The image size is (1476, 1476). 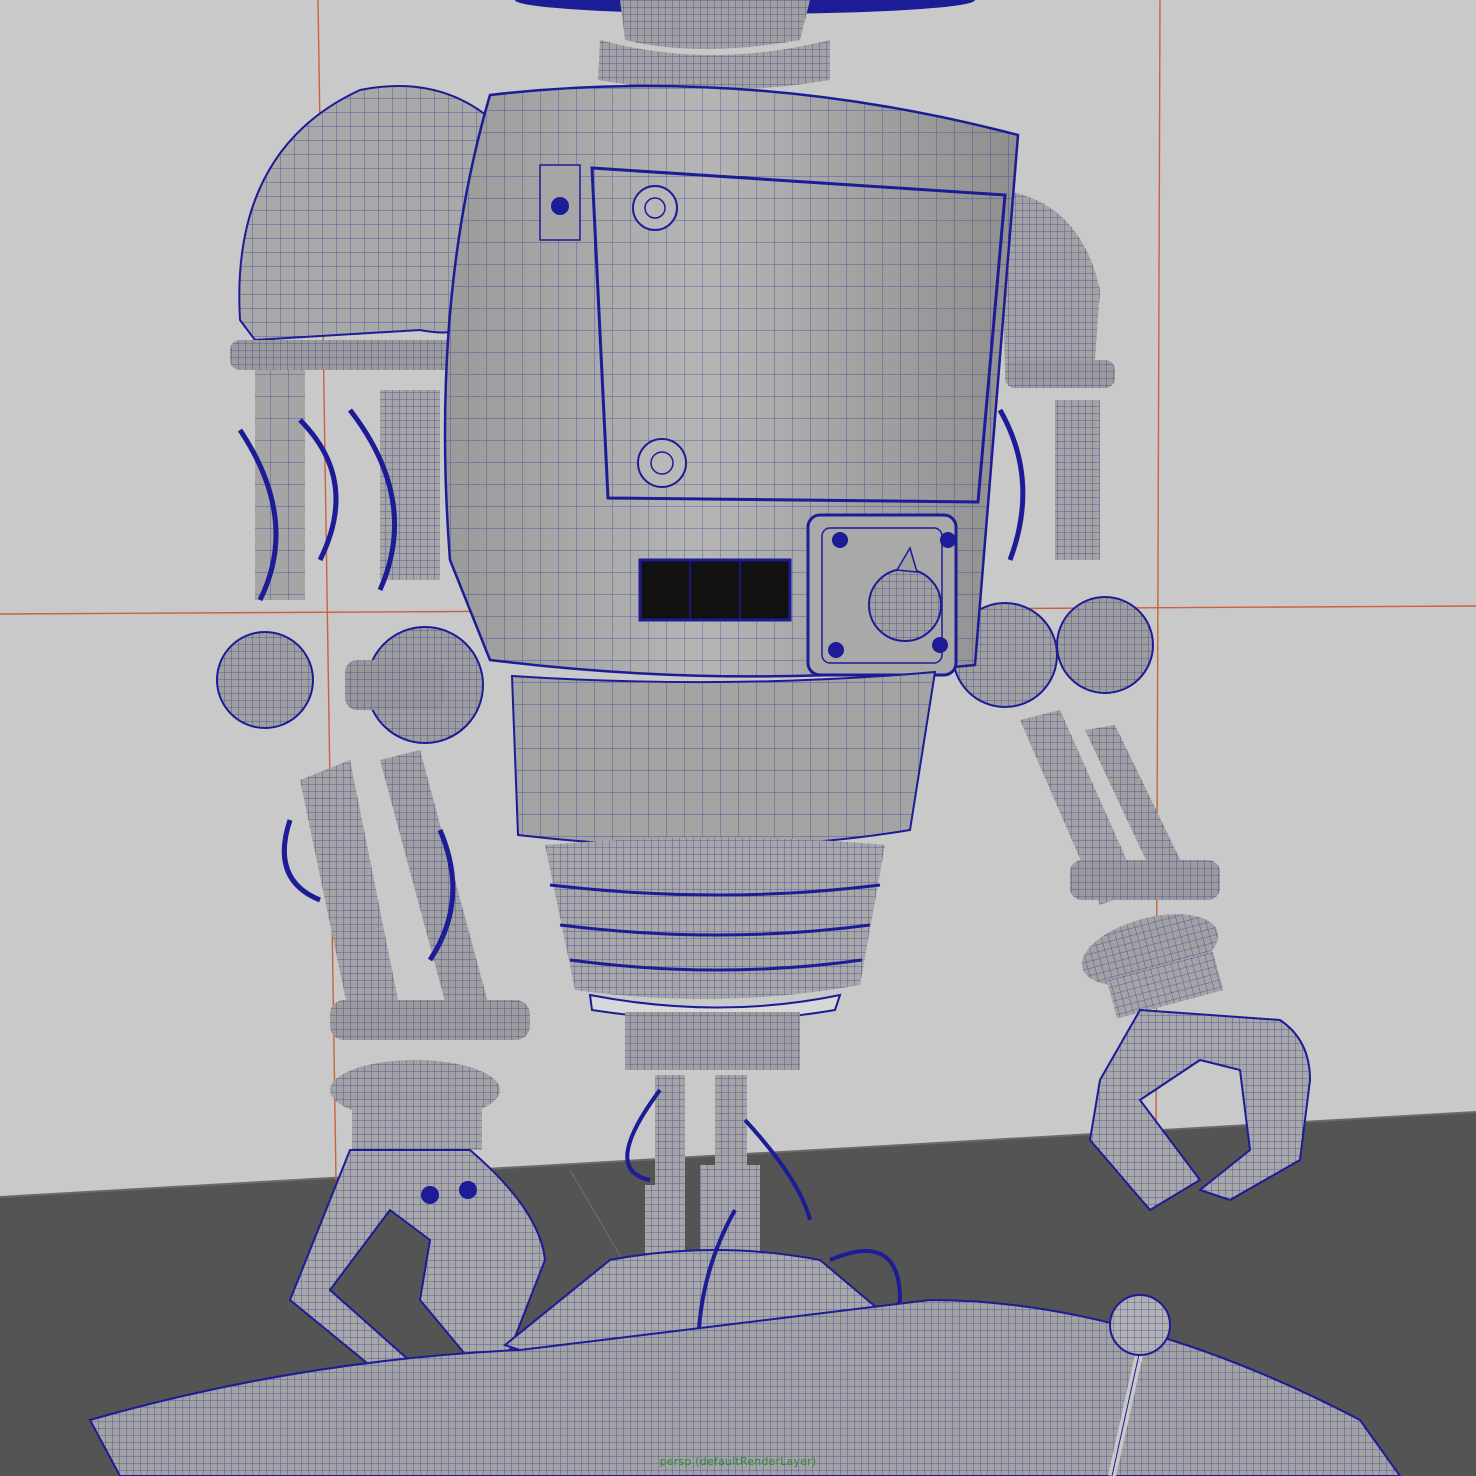 I want to click on robot-lower-torso, so click(x=723, y=759).